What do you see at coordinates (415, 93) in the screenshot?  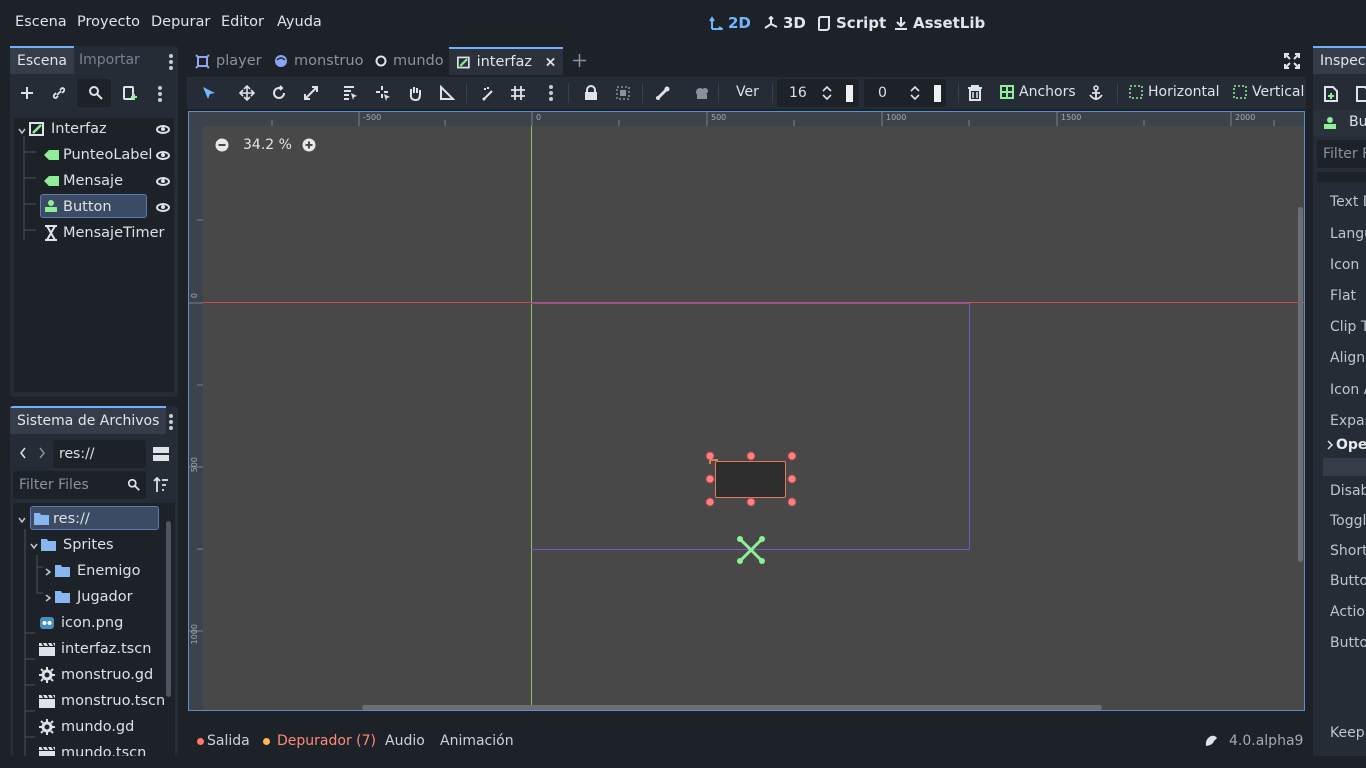 I see `pan-mode-icon` at bounding box center [415, 93].